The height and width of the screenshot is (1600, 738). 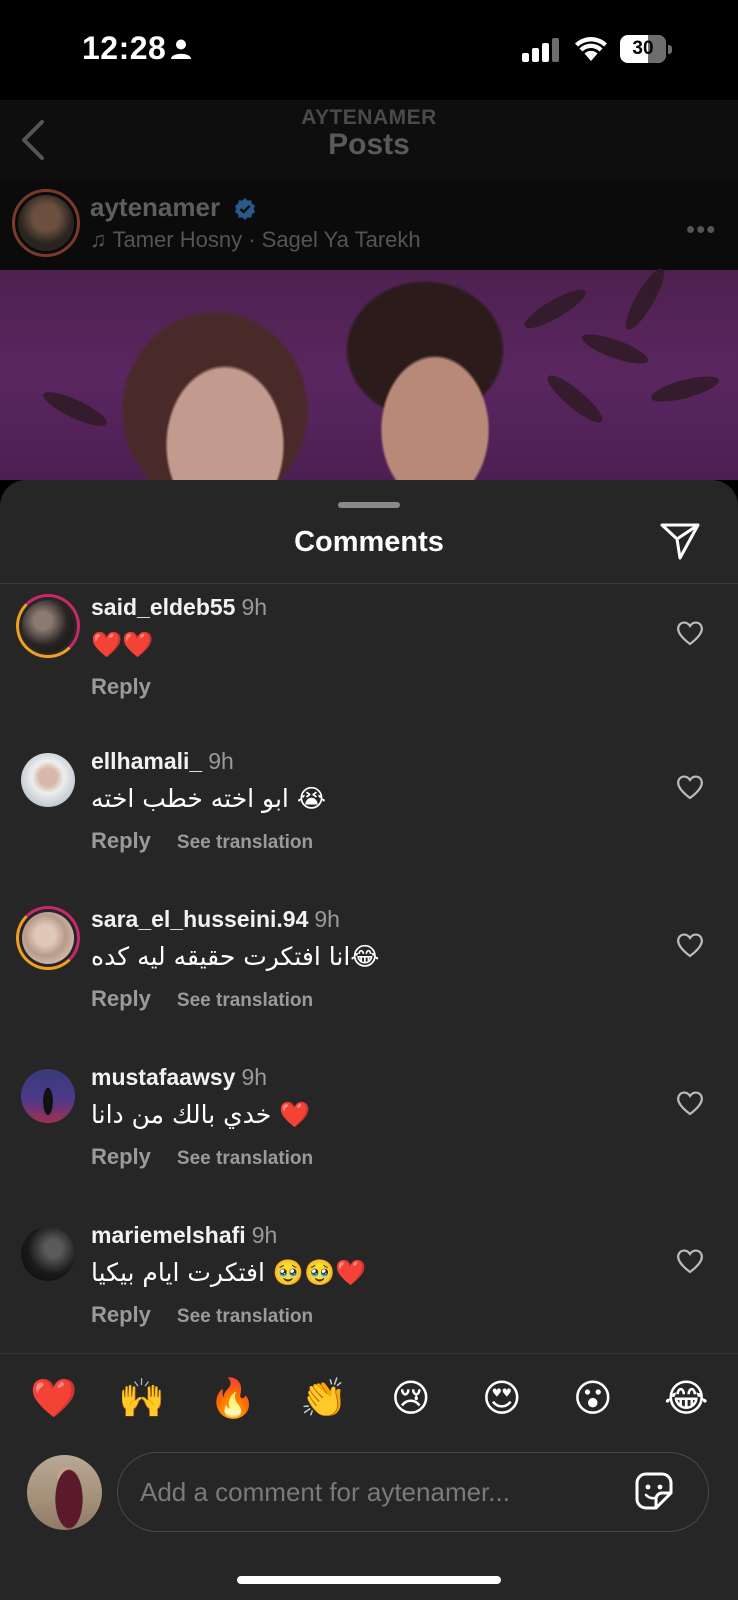 I want to click on sheet-divider, so click(x=369, y=583).